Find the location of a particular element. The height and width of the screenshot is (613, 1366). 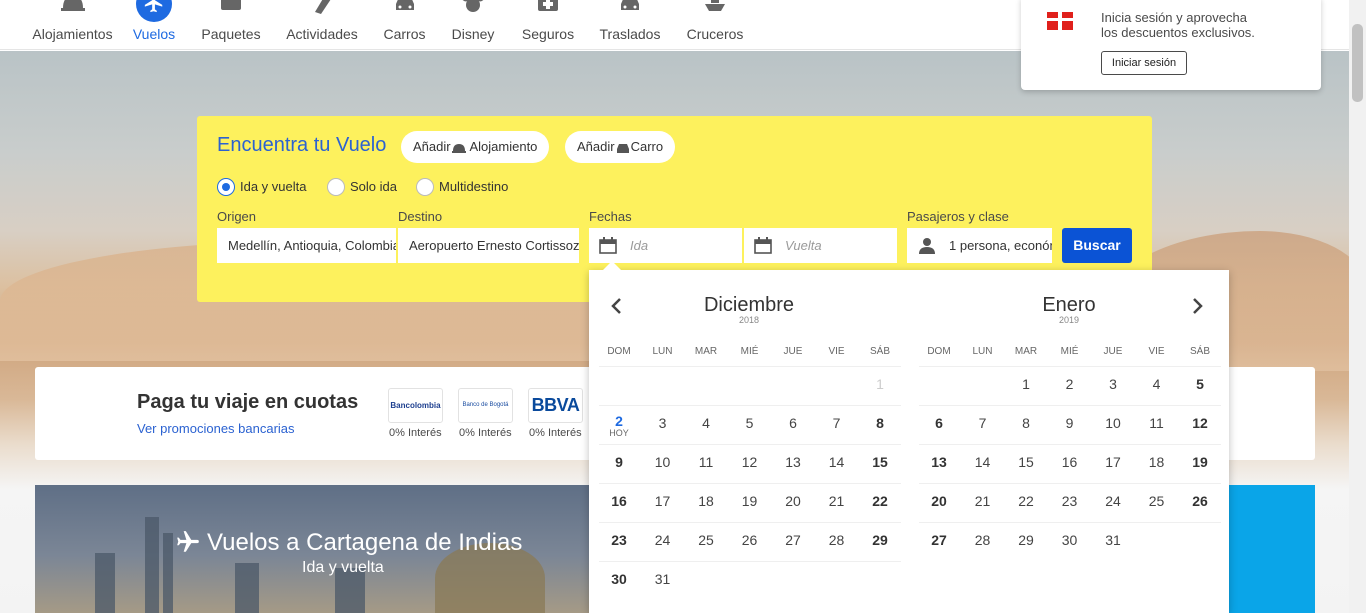

radio-round-trip: Ida y vuelta is located at coordinates (262, 187).